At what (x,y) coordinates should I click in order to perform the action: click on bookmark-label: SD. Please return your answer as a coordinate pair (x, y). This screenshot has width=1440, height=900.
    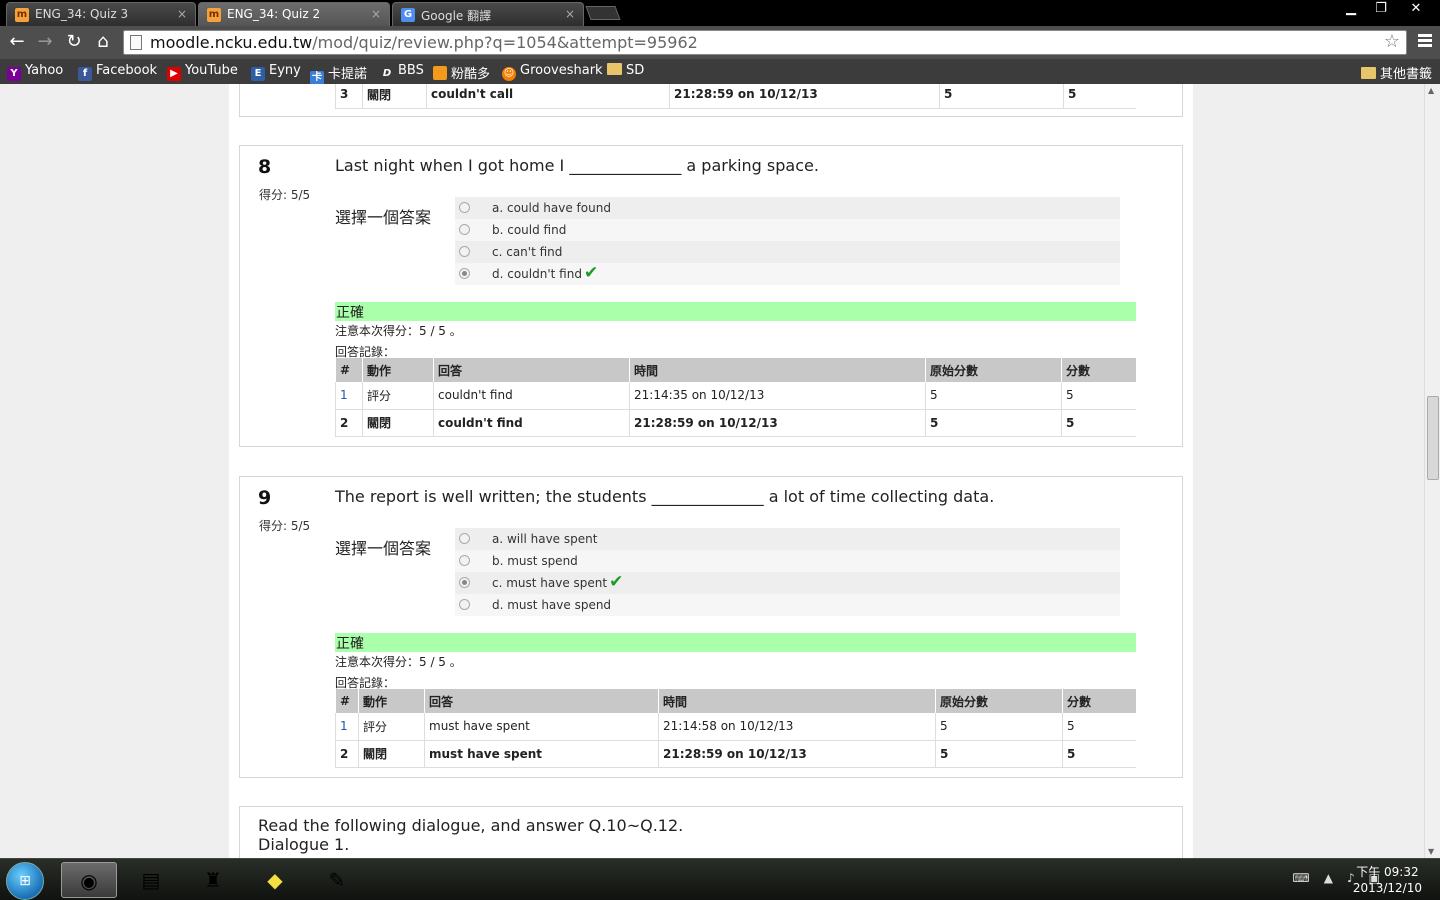
    Looking at the image, I should click on (635, 70).